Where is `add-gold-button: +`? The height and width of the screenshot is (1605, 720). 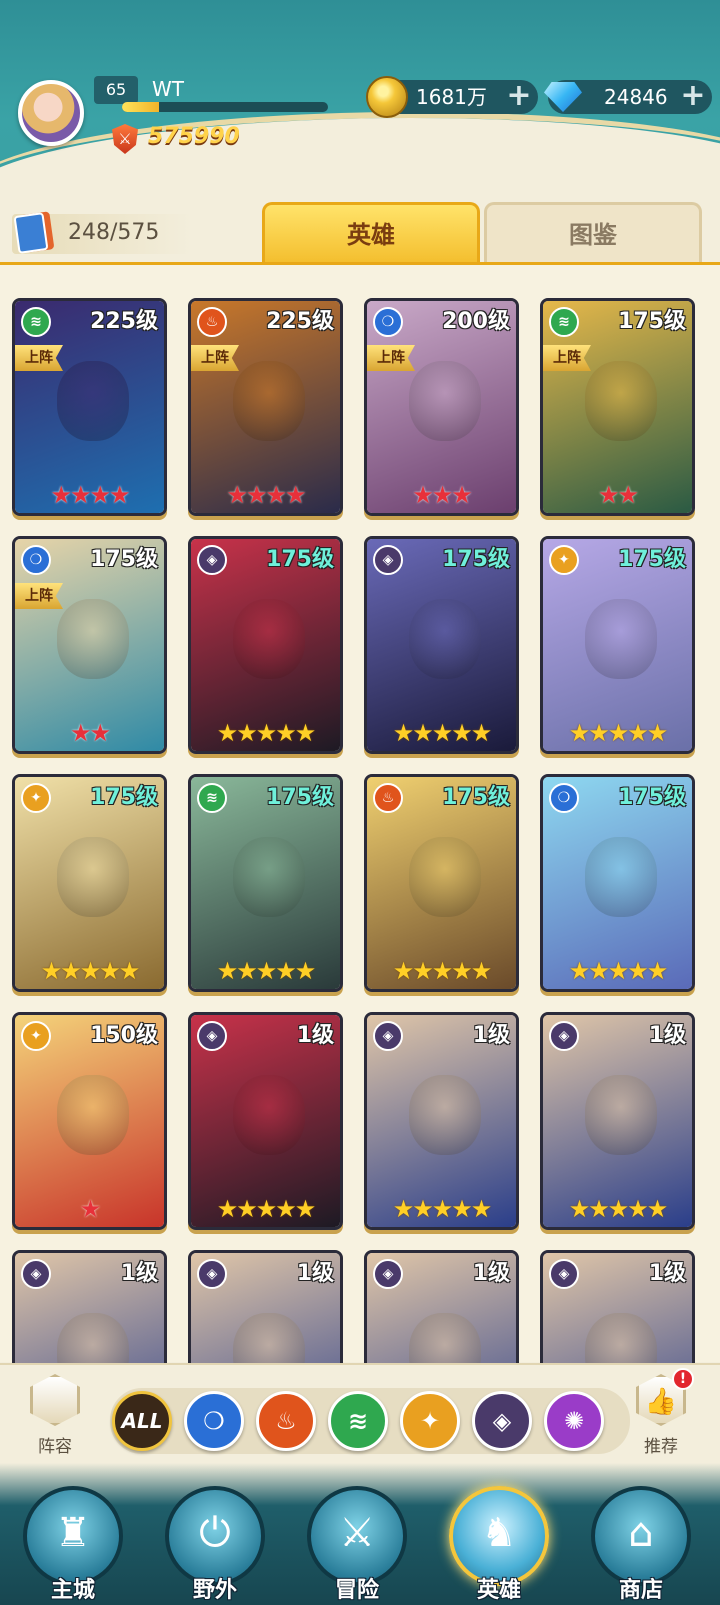 add-gold-button: + is located at coordinates (519, 96).